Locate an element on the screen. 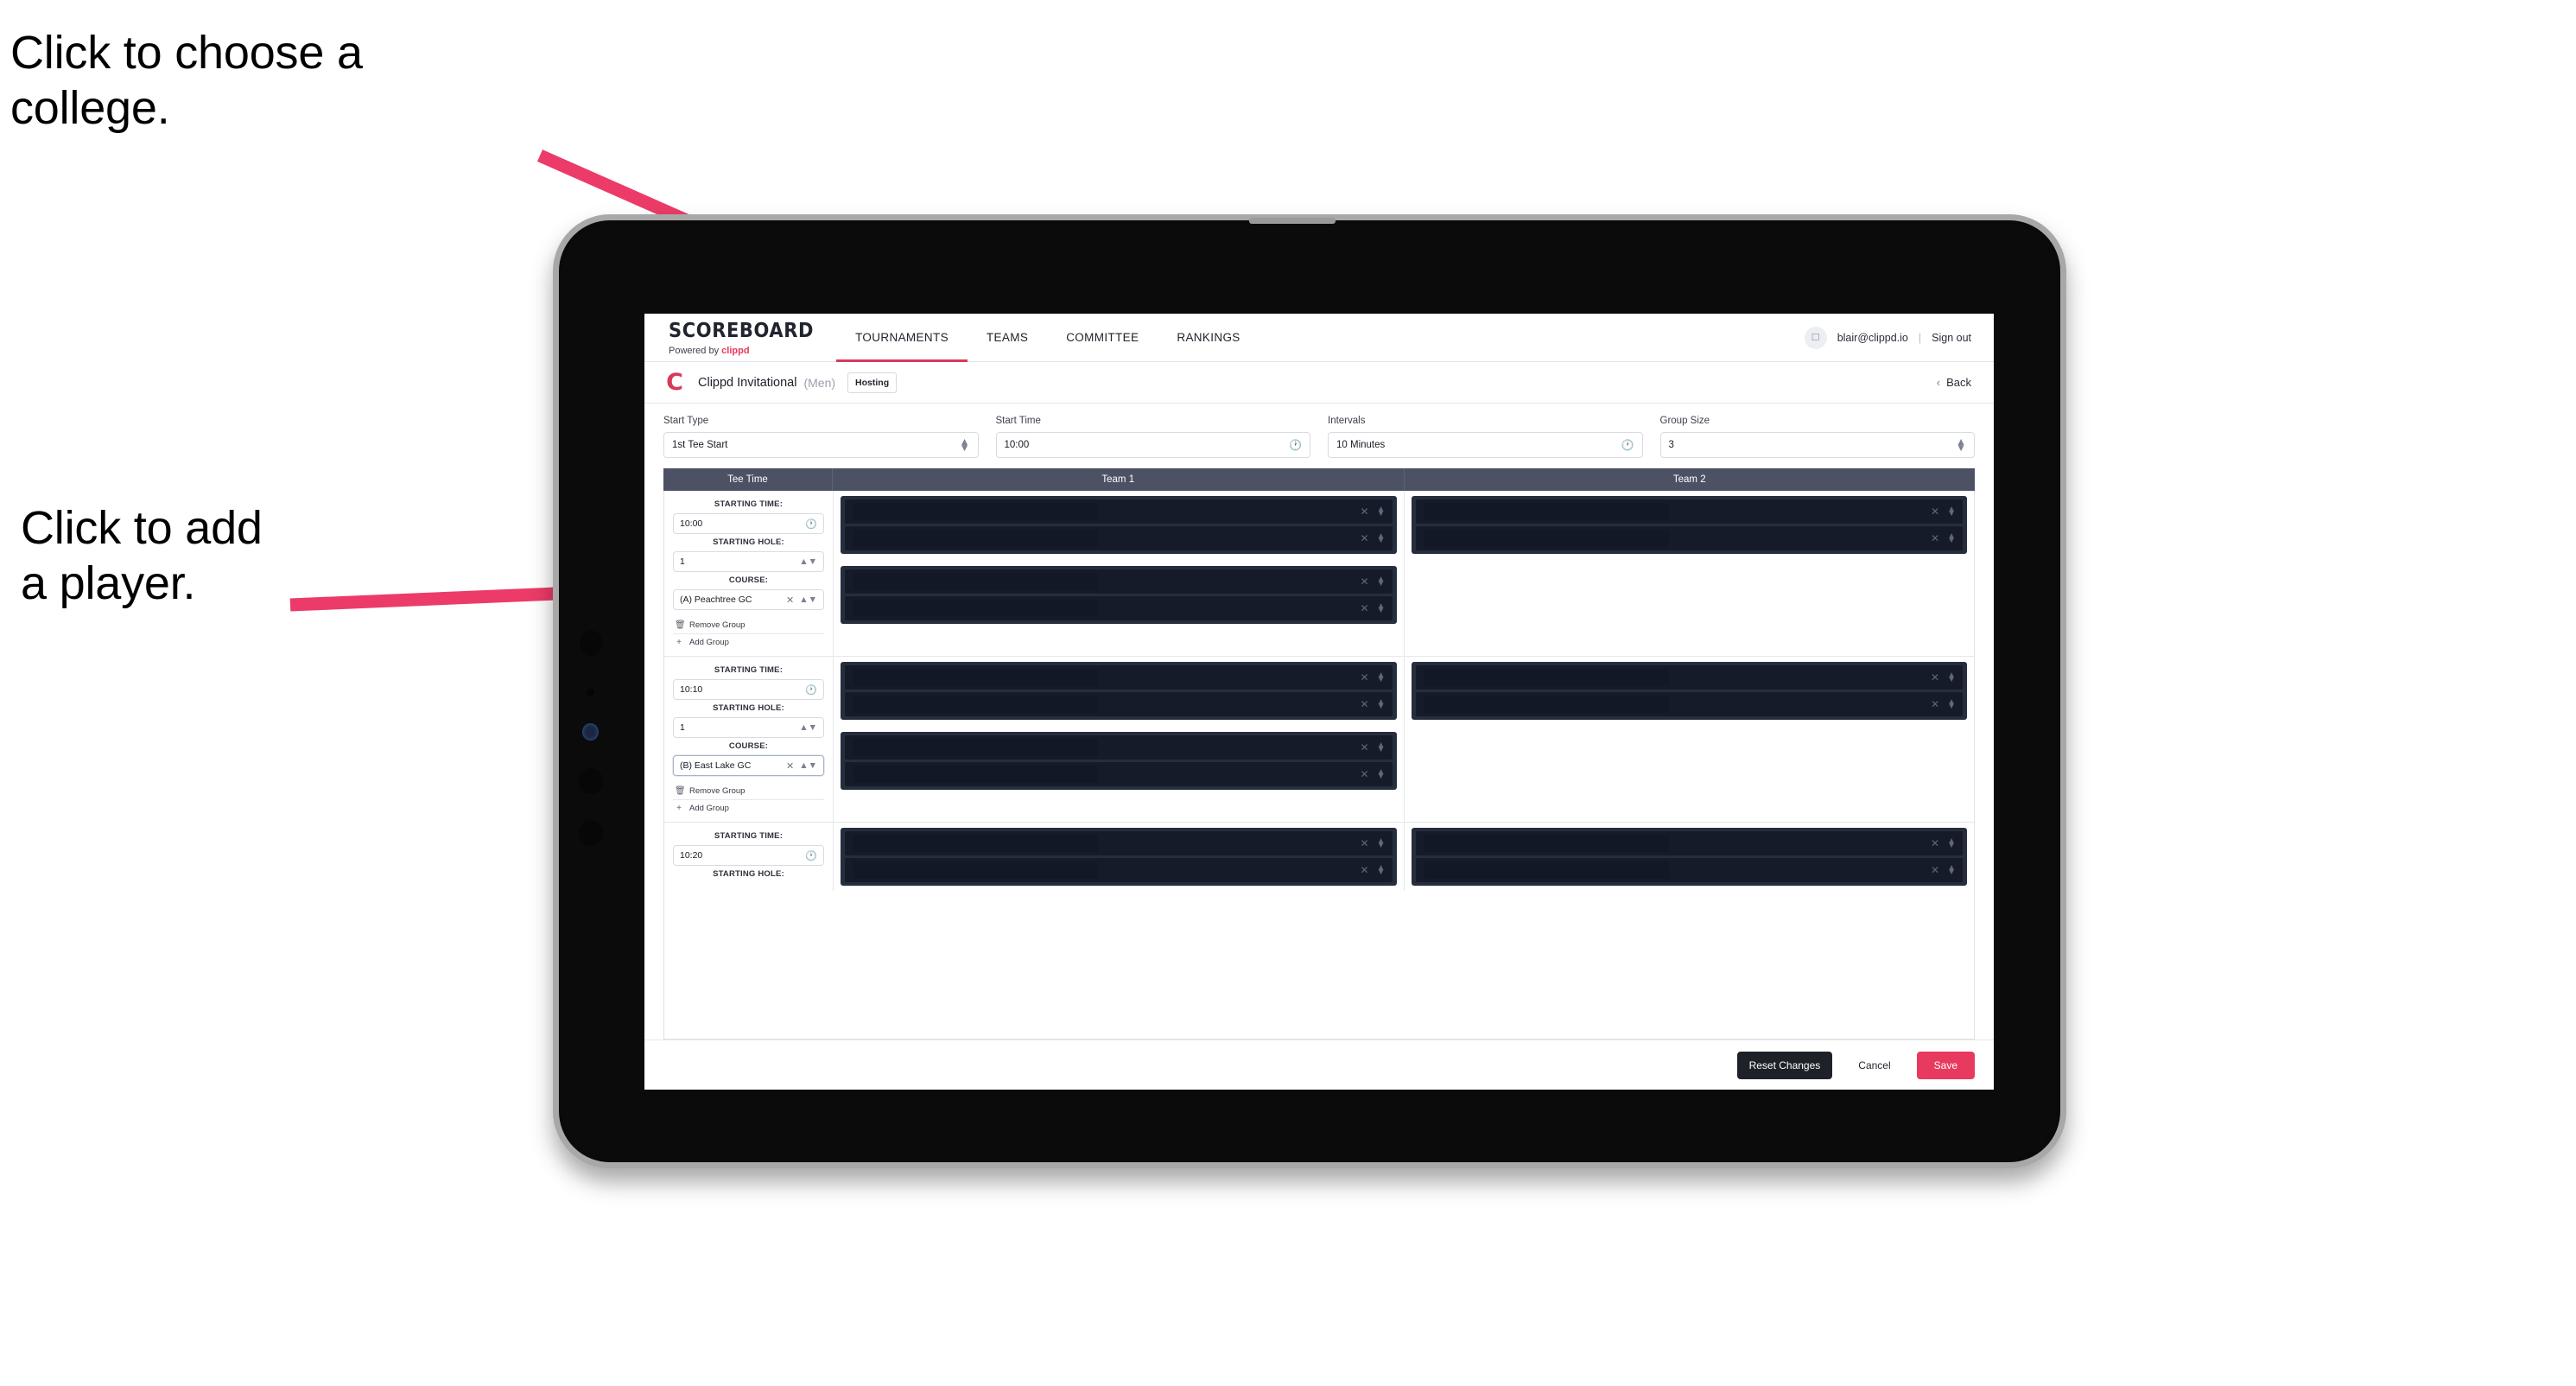  control-group-size: Group Size 3 ▲ ▼ is located at coordinates (1817, 437).